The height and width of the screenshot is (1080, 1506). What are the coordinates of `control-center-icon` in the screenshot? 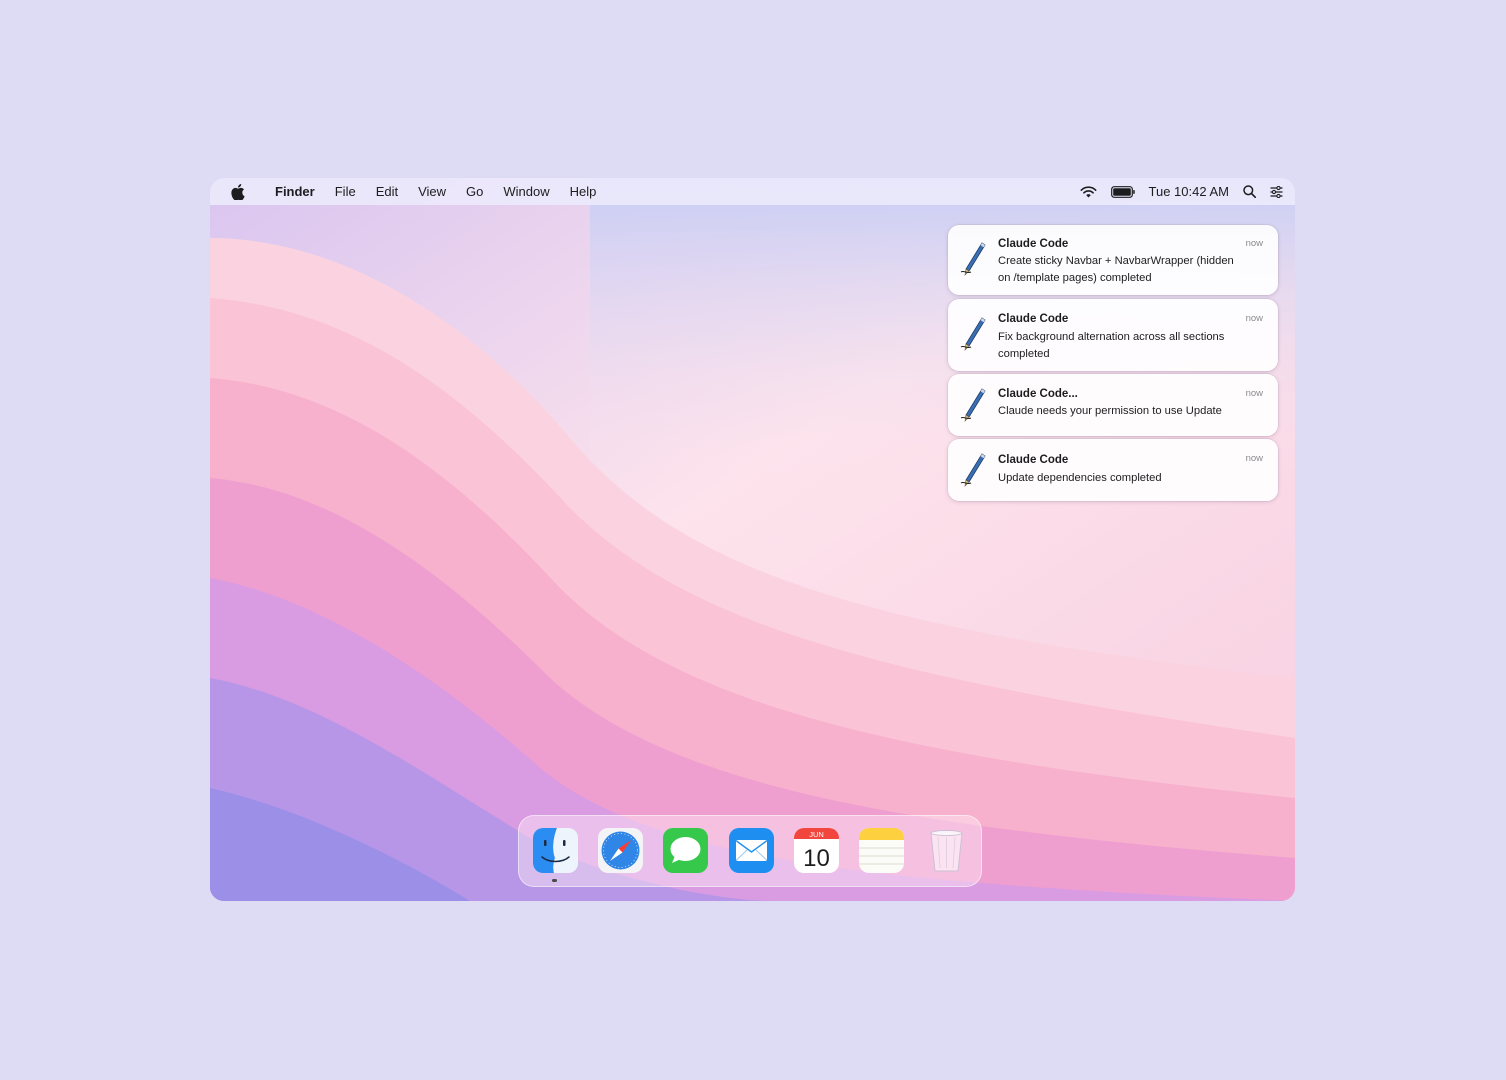 It's located at (1276, 191).